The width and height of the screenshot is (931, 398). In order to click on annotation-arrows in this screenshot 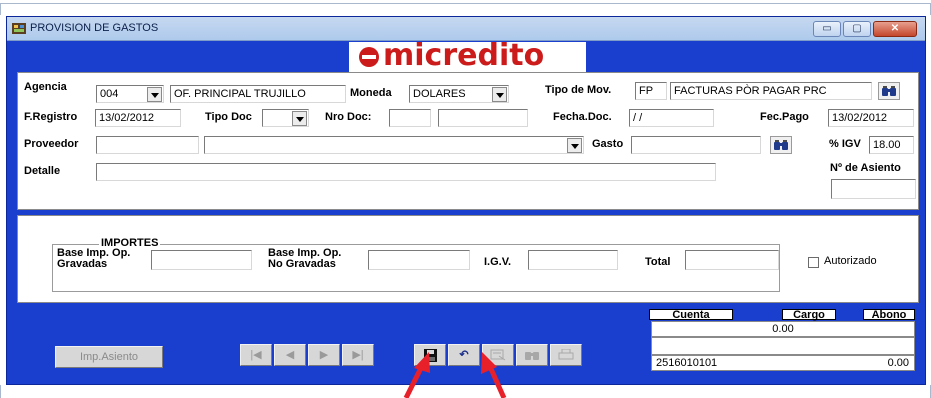, I will do `click(455, 375)`.